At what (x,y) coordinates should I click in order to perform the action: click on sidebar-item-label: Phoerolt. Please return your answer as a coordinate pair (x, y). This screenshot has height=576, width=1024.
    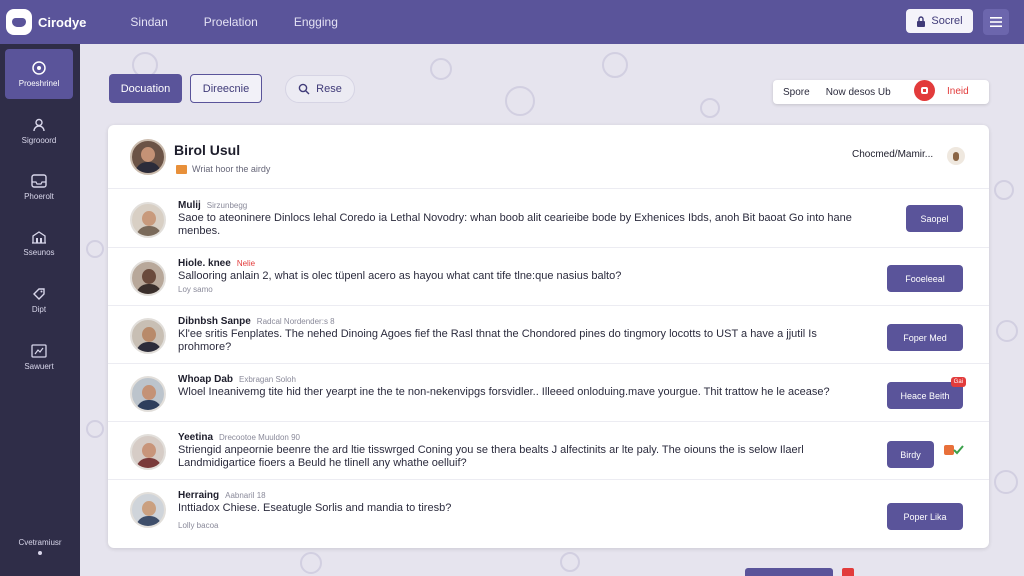
    Looking at the image, I should click on (39, 196).